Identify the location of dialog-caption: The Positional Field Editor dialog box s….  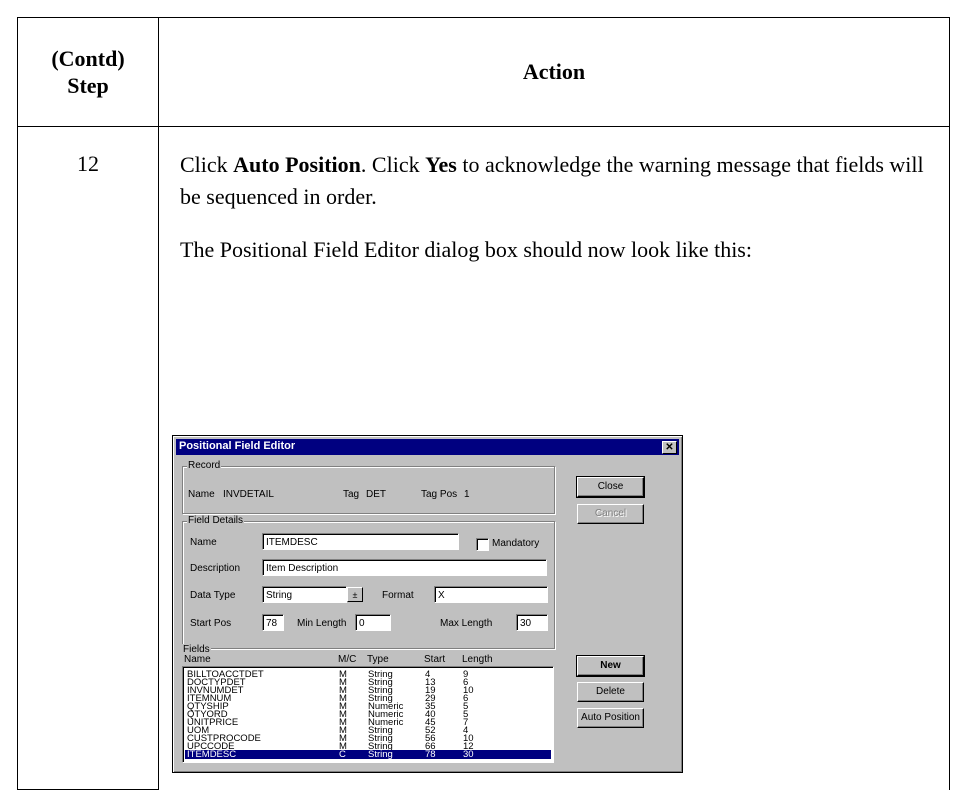
(466, 249).